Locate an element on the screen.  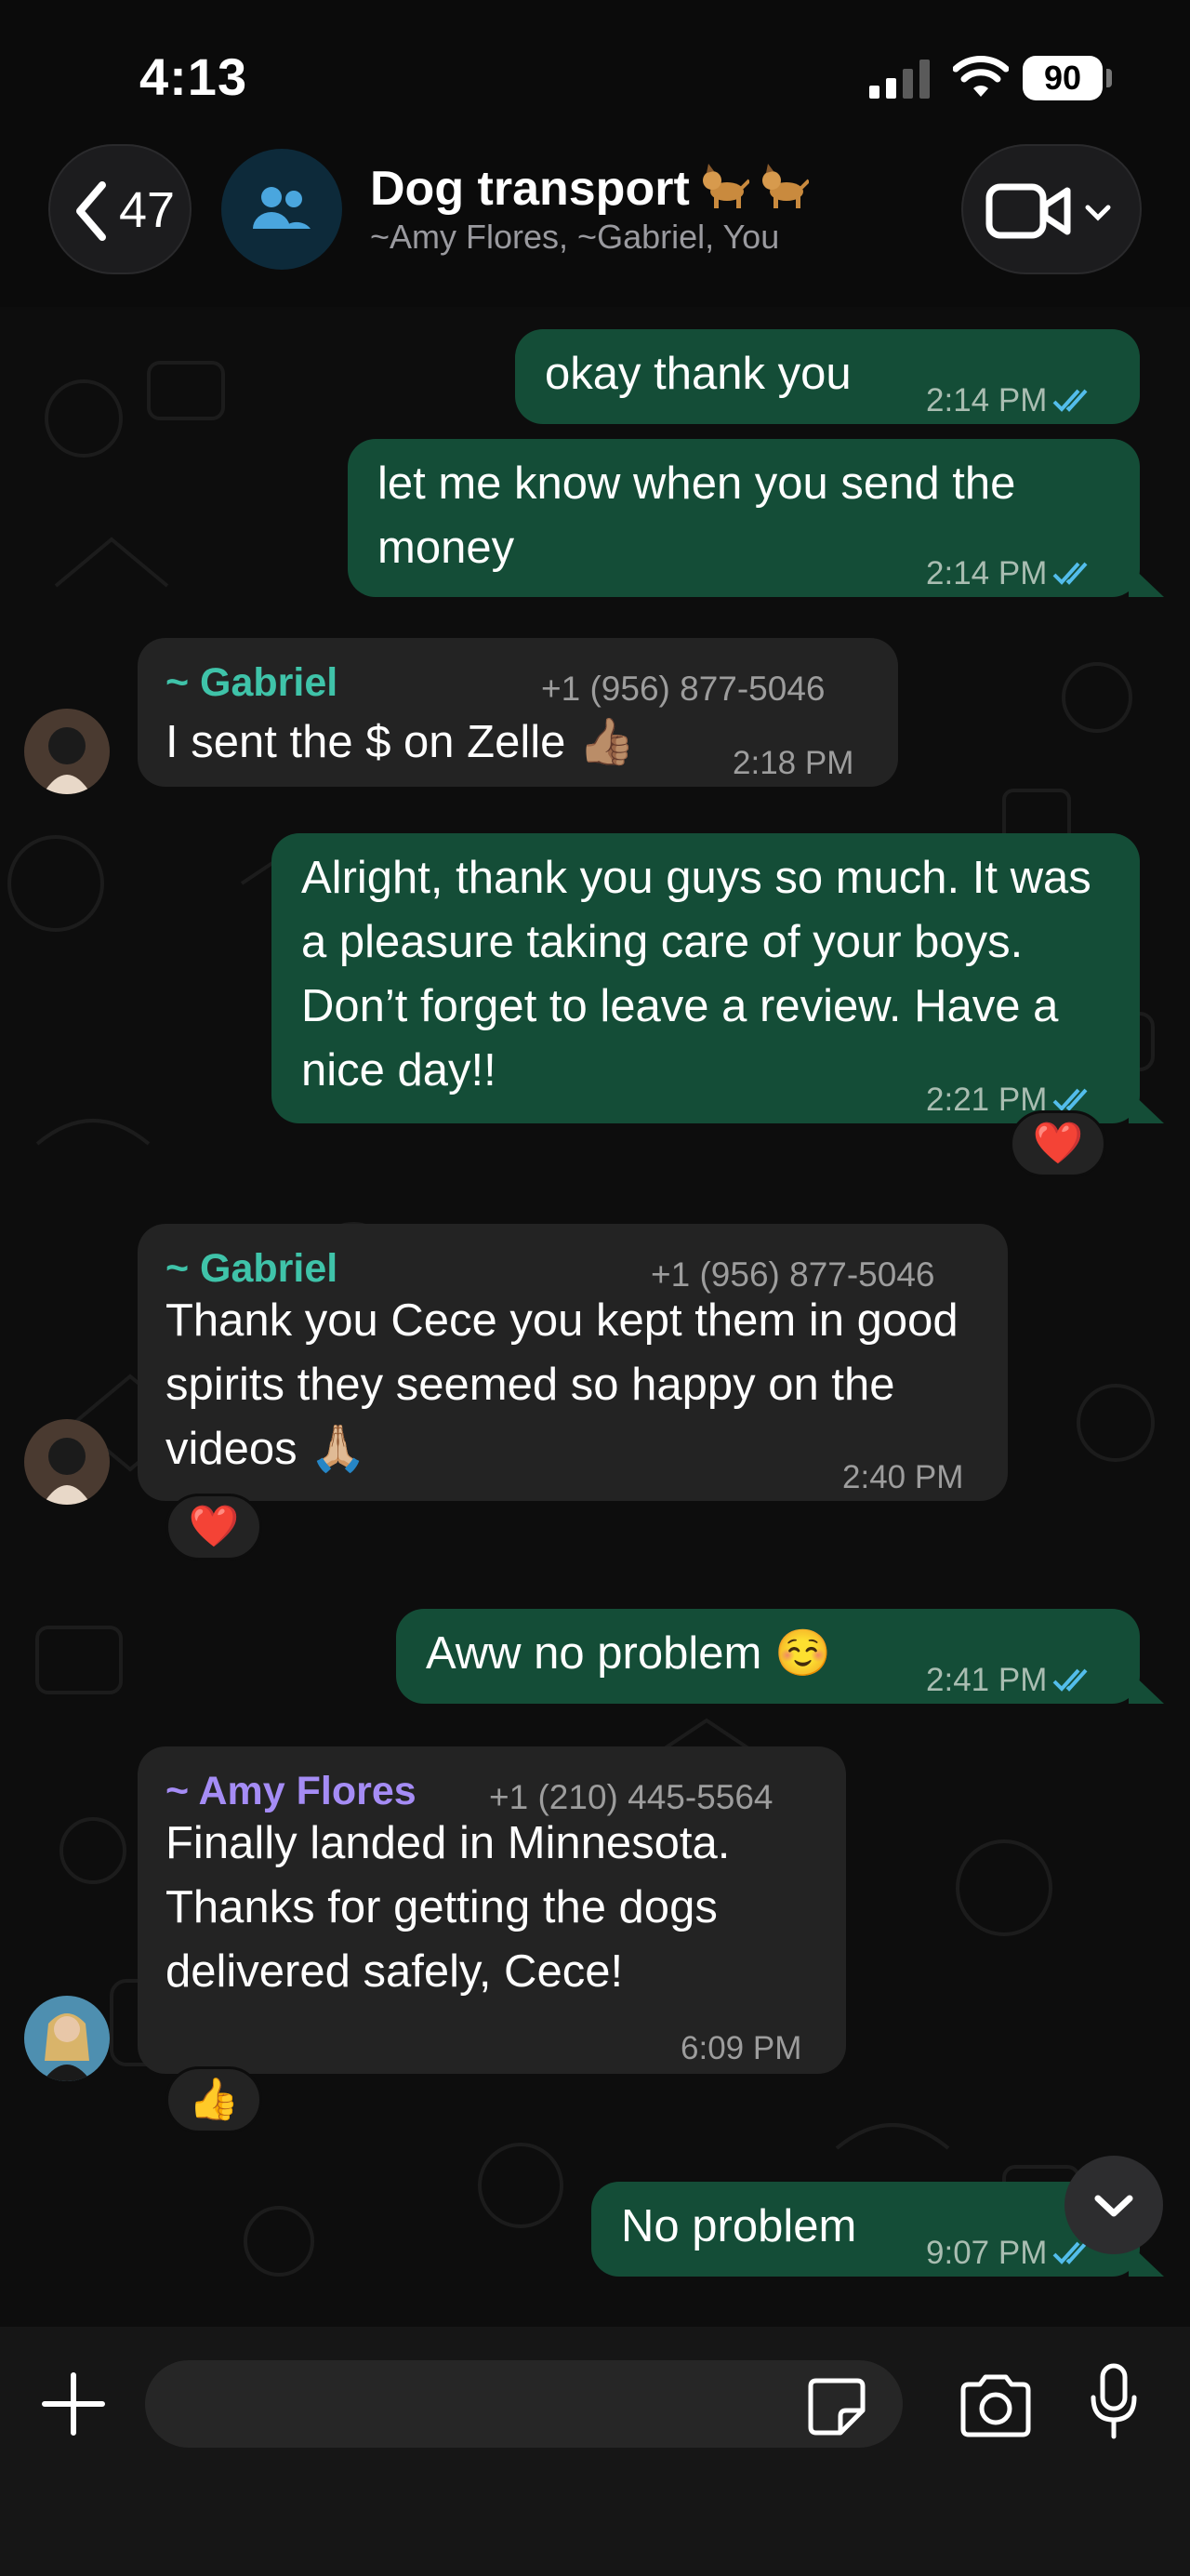
outgoing-message: okay thank you 2:14 PM is located at coordinates (827, 376).